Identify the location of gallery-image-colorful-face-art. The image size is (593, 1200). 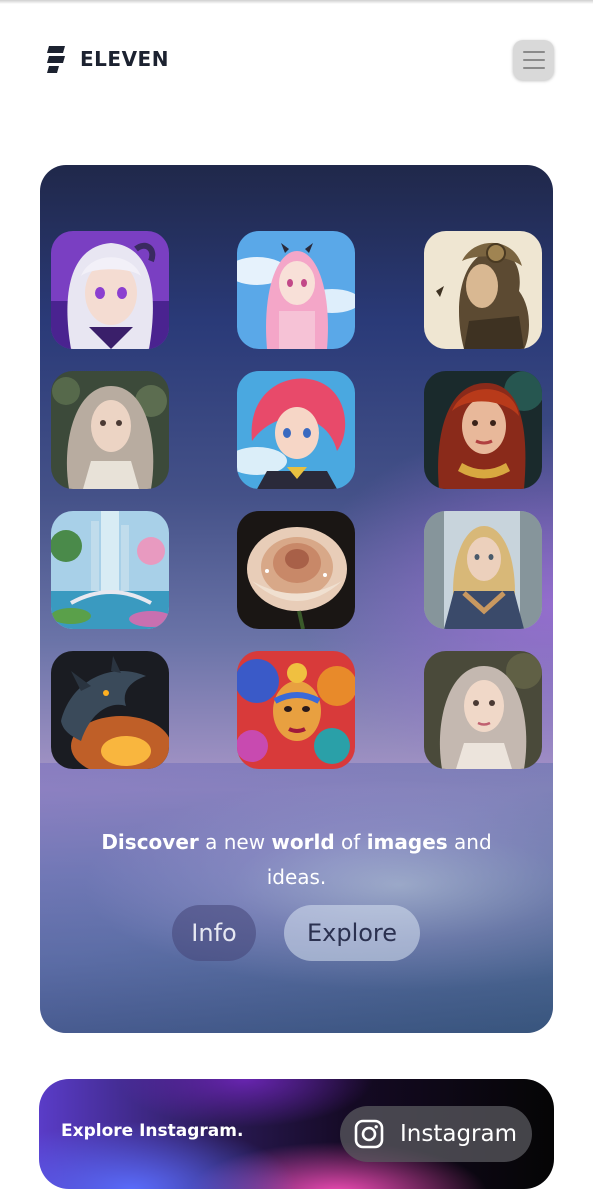
(296, 710).